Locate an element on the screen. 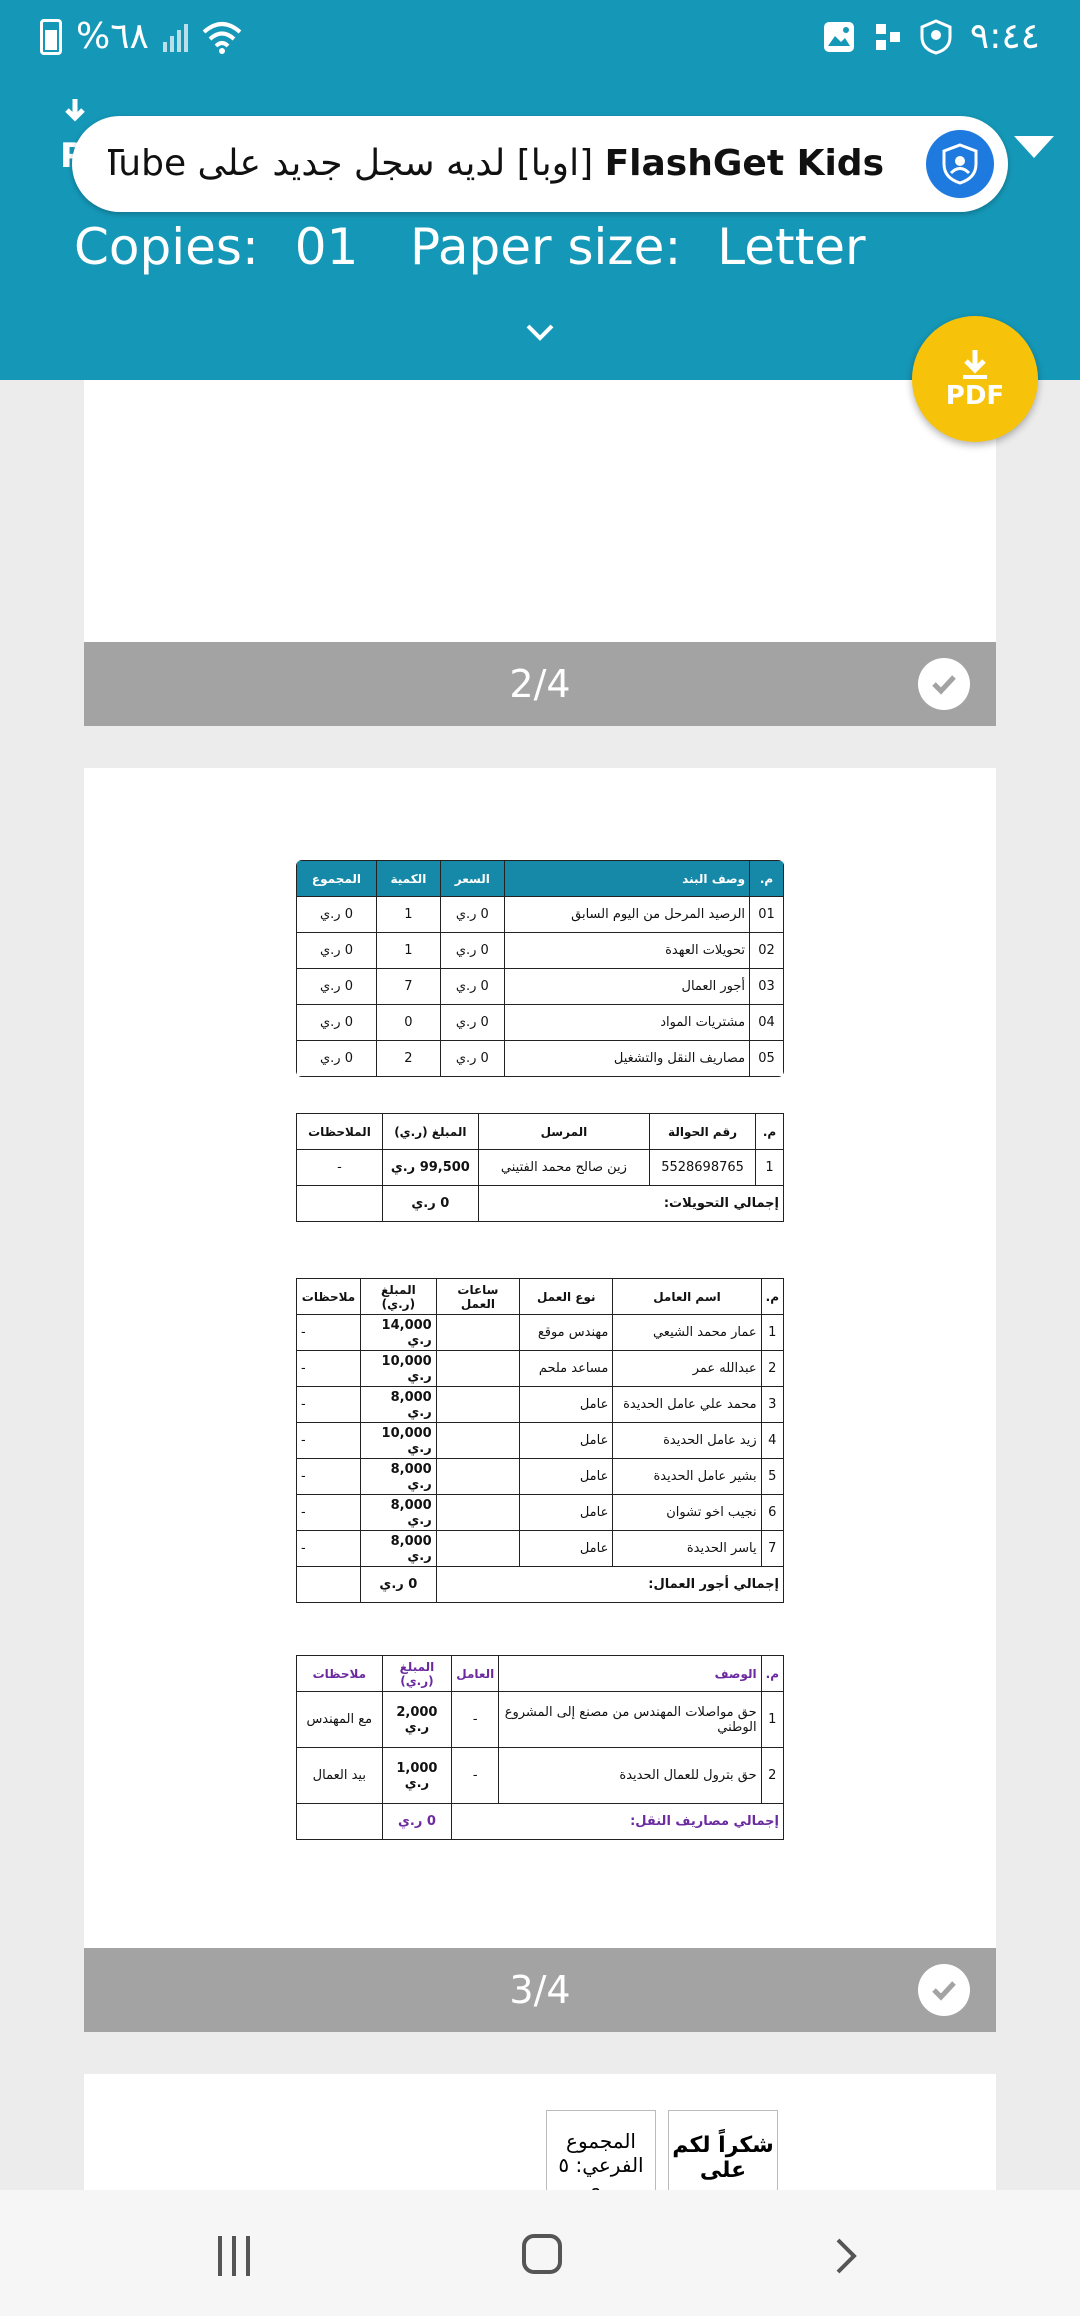 The height and width of the screenshot is (2316, 1080). pdf-label: PDF is located at coordinates (975, 396).